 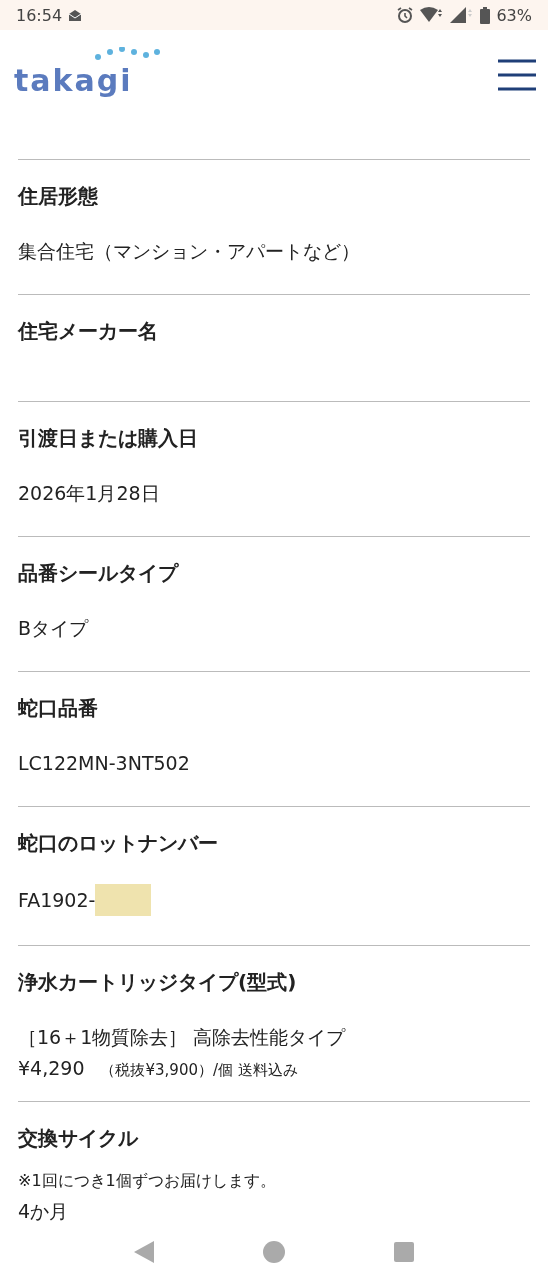 I want to click on field-value: LC122MN-3NT502, so click(x=104, y=763).